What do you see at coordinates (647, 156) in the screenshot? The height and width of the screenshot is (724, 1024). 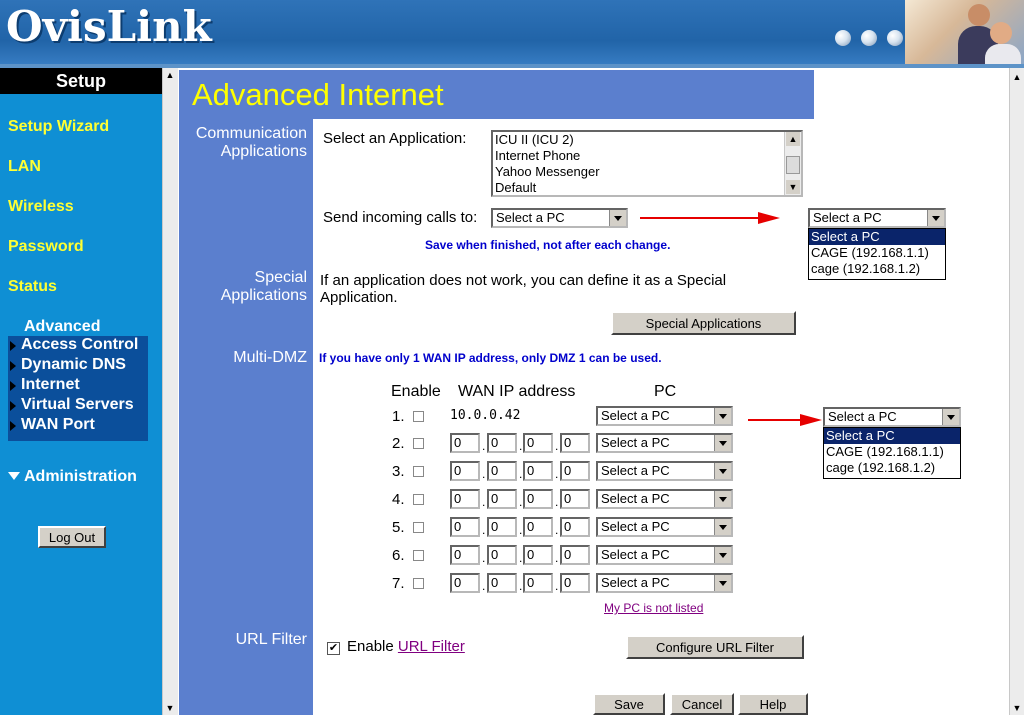 I see `list-item: Internet Phone` at bounding box center [647, 156].